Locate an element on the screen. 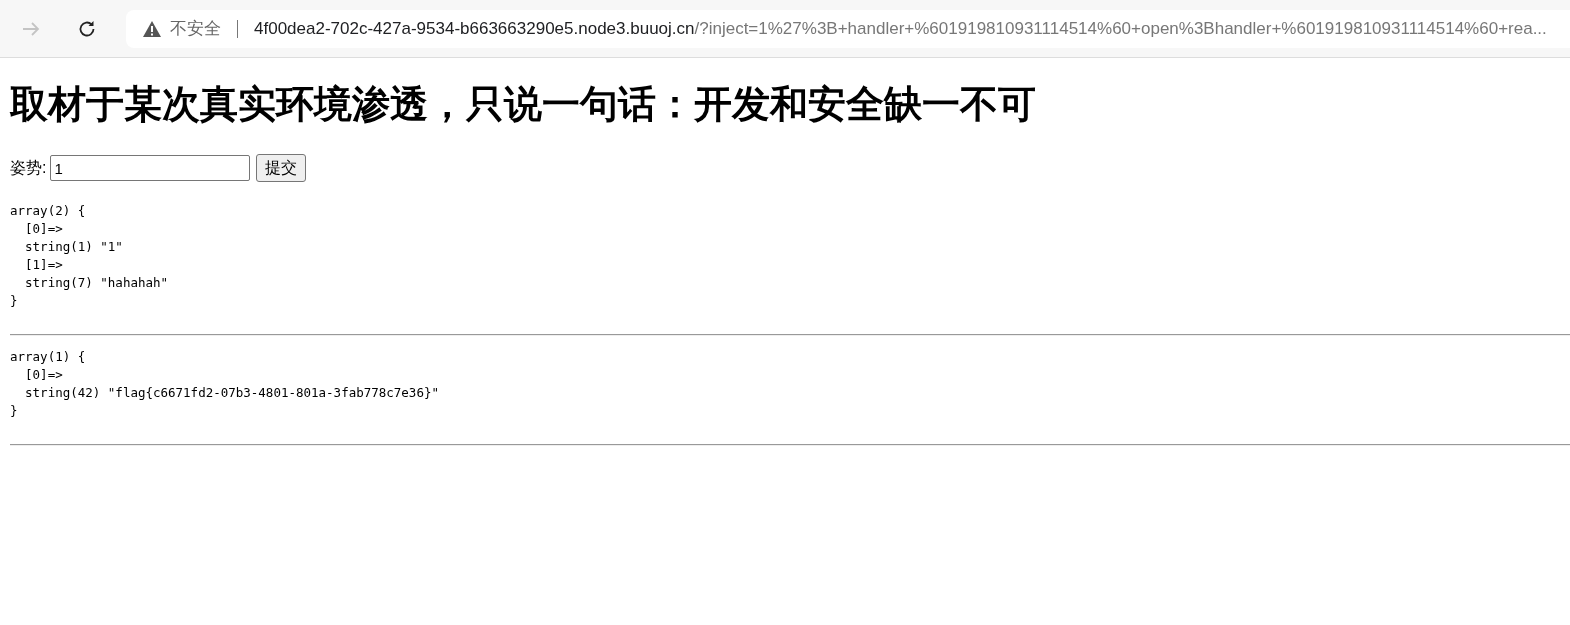 The image size is (1570, 625). dump-output: array(1) { [0]=> string(42) "flag{c6671fd2-07b3-4801-801a-3fab778c7e36}" } is located at coordinates (225, 384).